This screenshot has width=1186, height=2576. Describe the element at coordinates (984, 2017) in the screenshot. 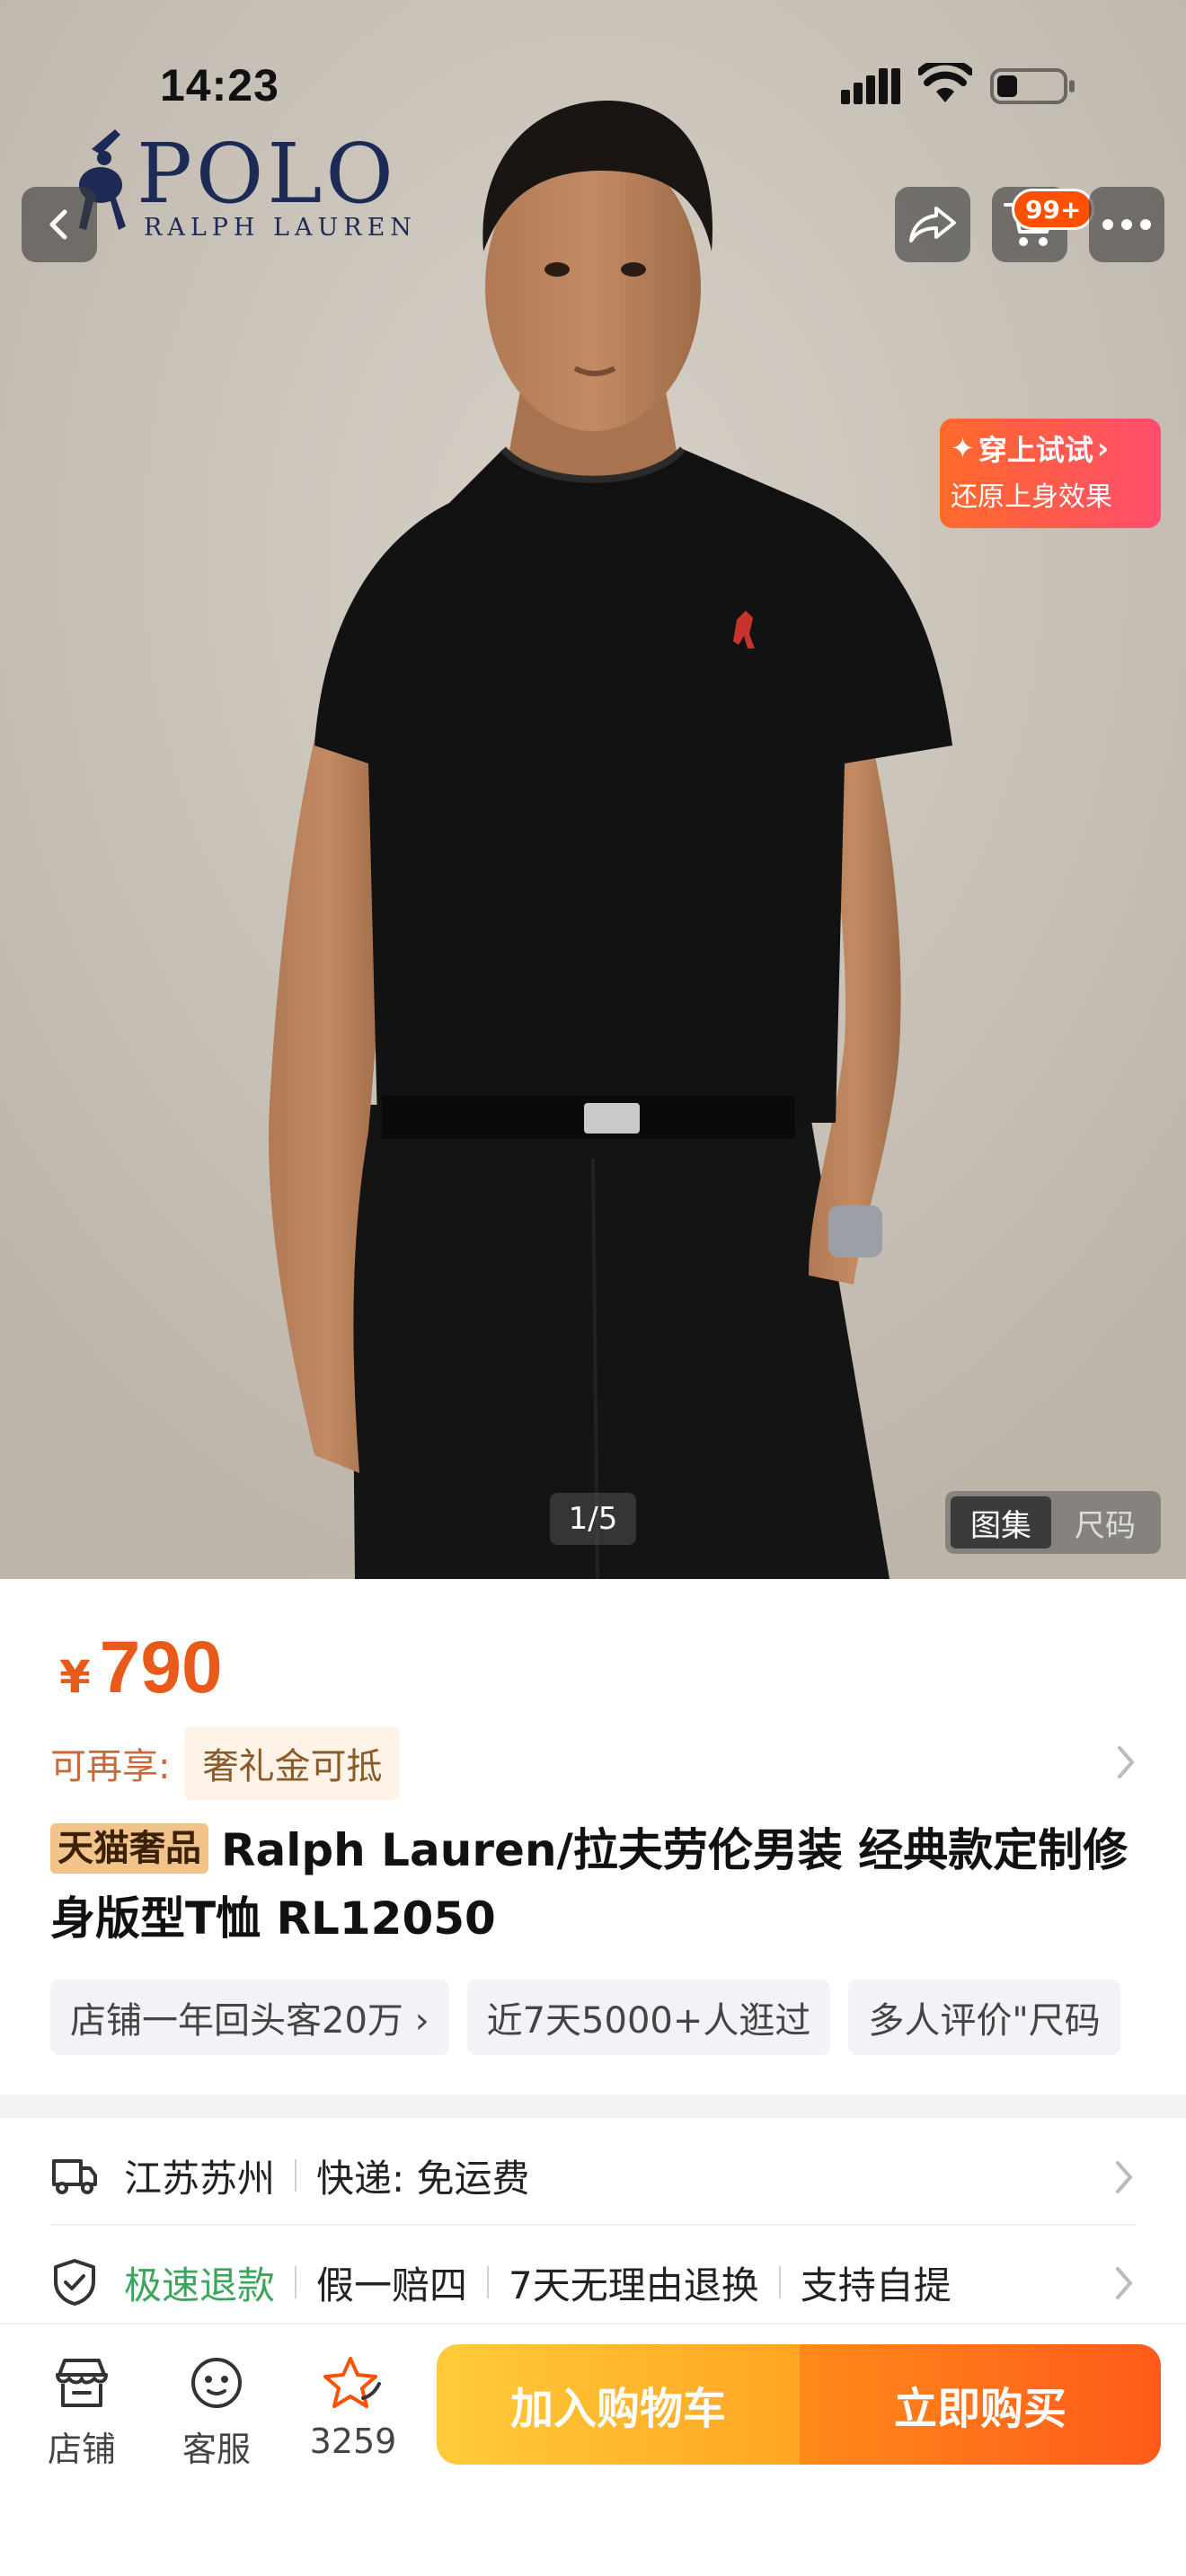

I see `chip-review-summary: 多人评价"尺码` at that location.